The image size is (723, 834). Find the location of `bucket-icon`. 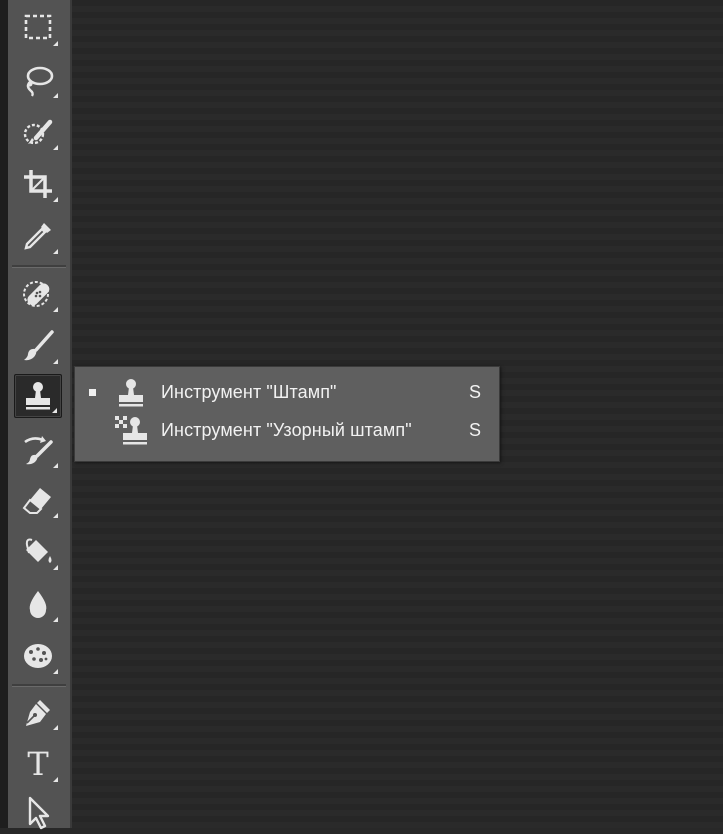

bucket-icon is located at coordinates (38, 550).